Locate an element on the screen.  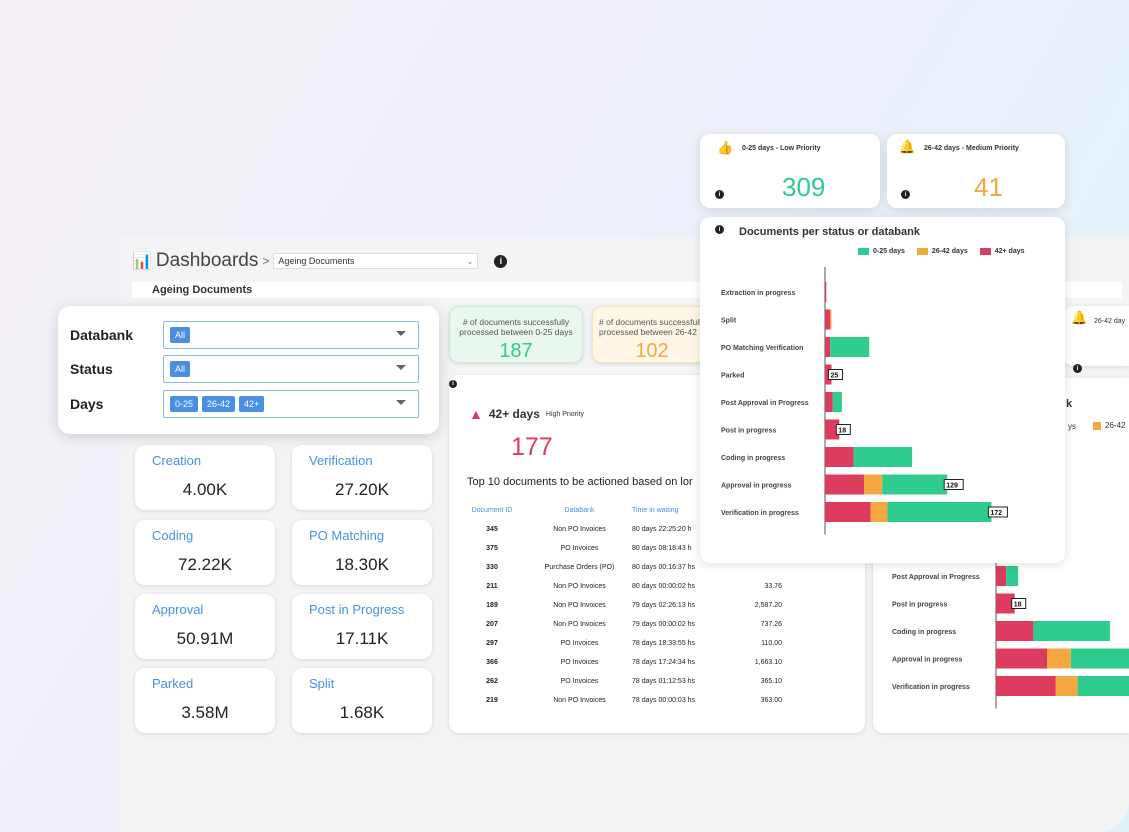
data-label: 129 is located at coordinates (952, 486).